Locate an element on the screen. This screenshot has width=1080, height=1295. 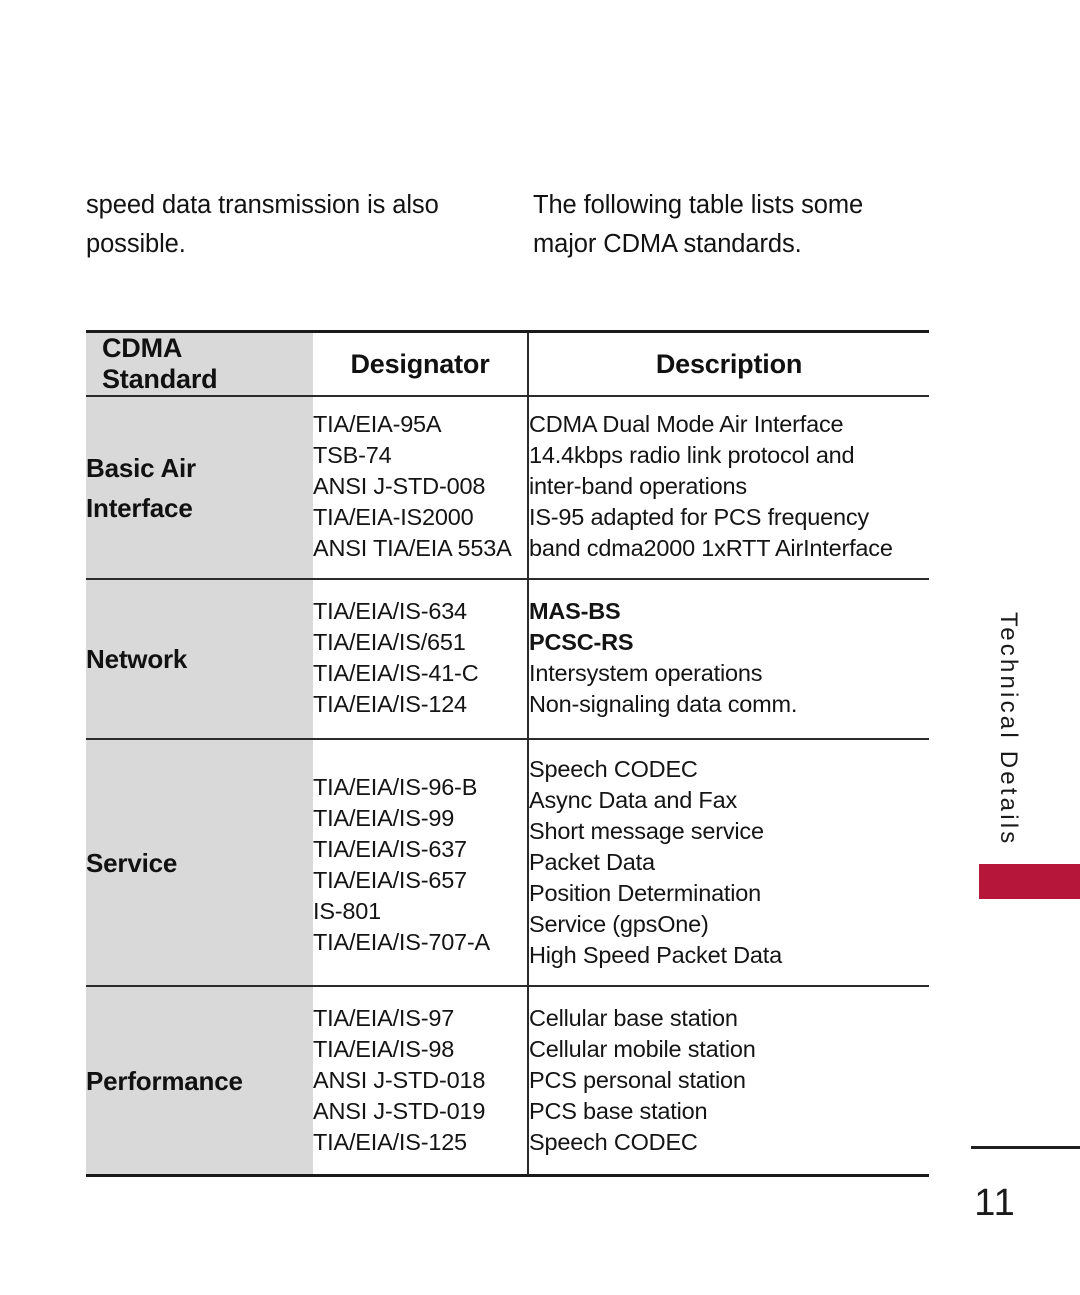
section-tab-label: Technical Details is located at coordinates (1008, 729).